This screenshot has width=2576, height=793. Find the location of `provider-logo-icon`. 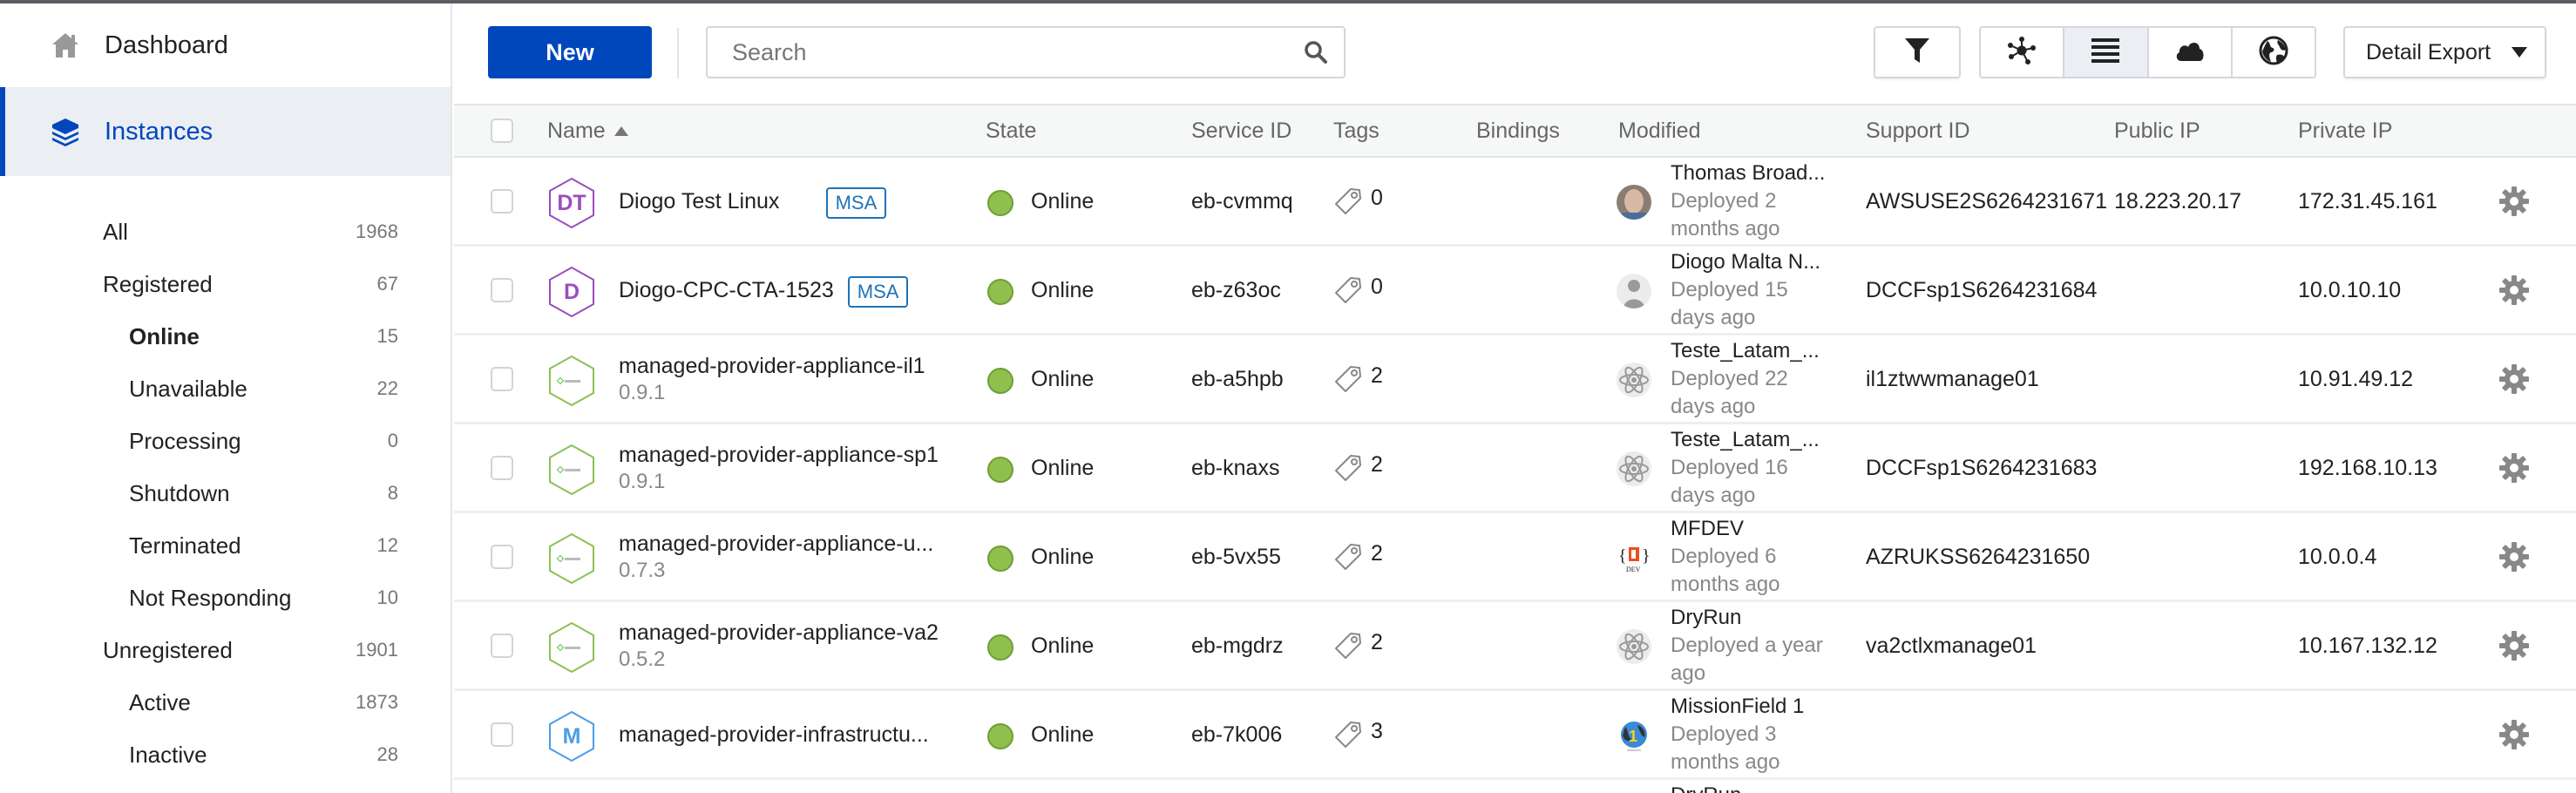

provider-logo-icon is located at coordinates (572, 381).